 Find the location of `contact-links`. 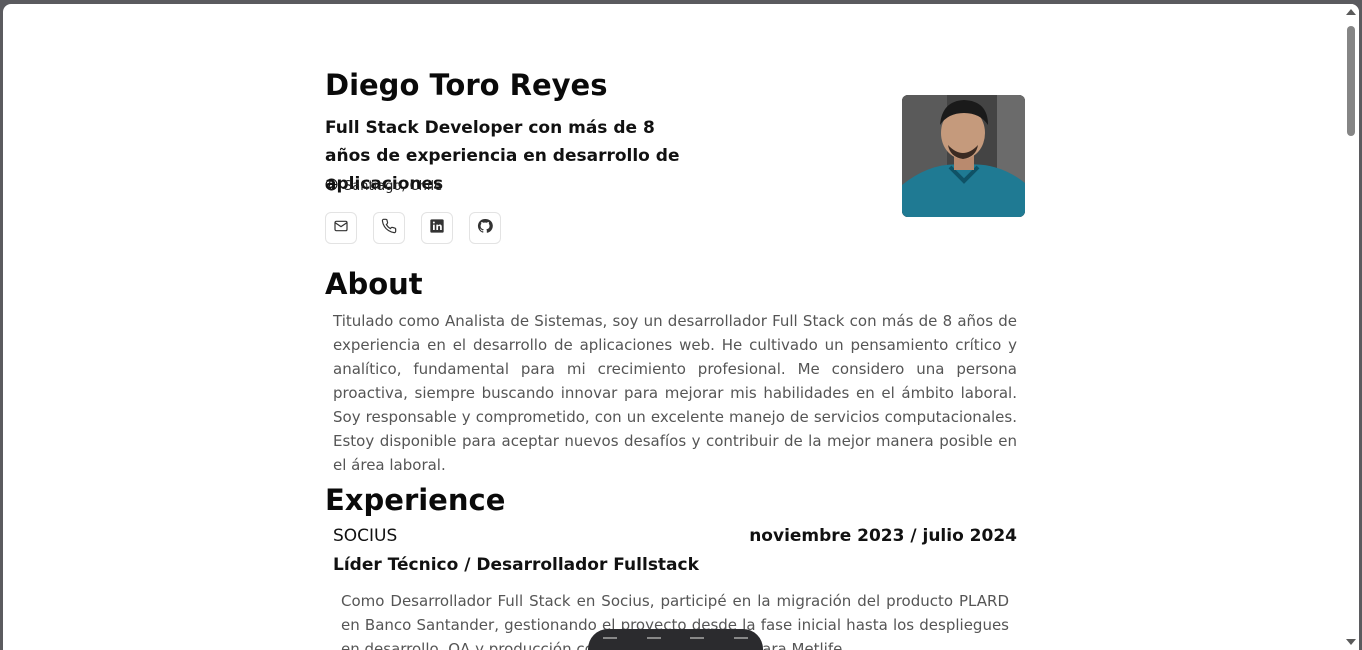

contact-links is located at coordinates (413, 228).